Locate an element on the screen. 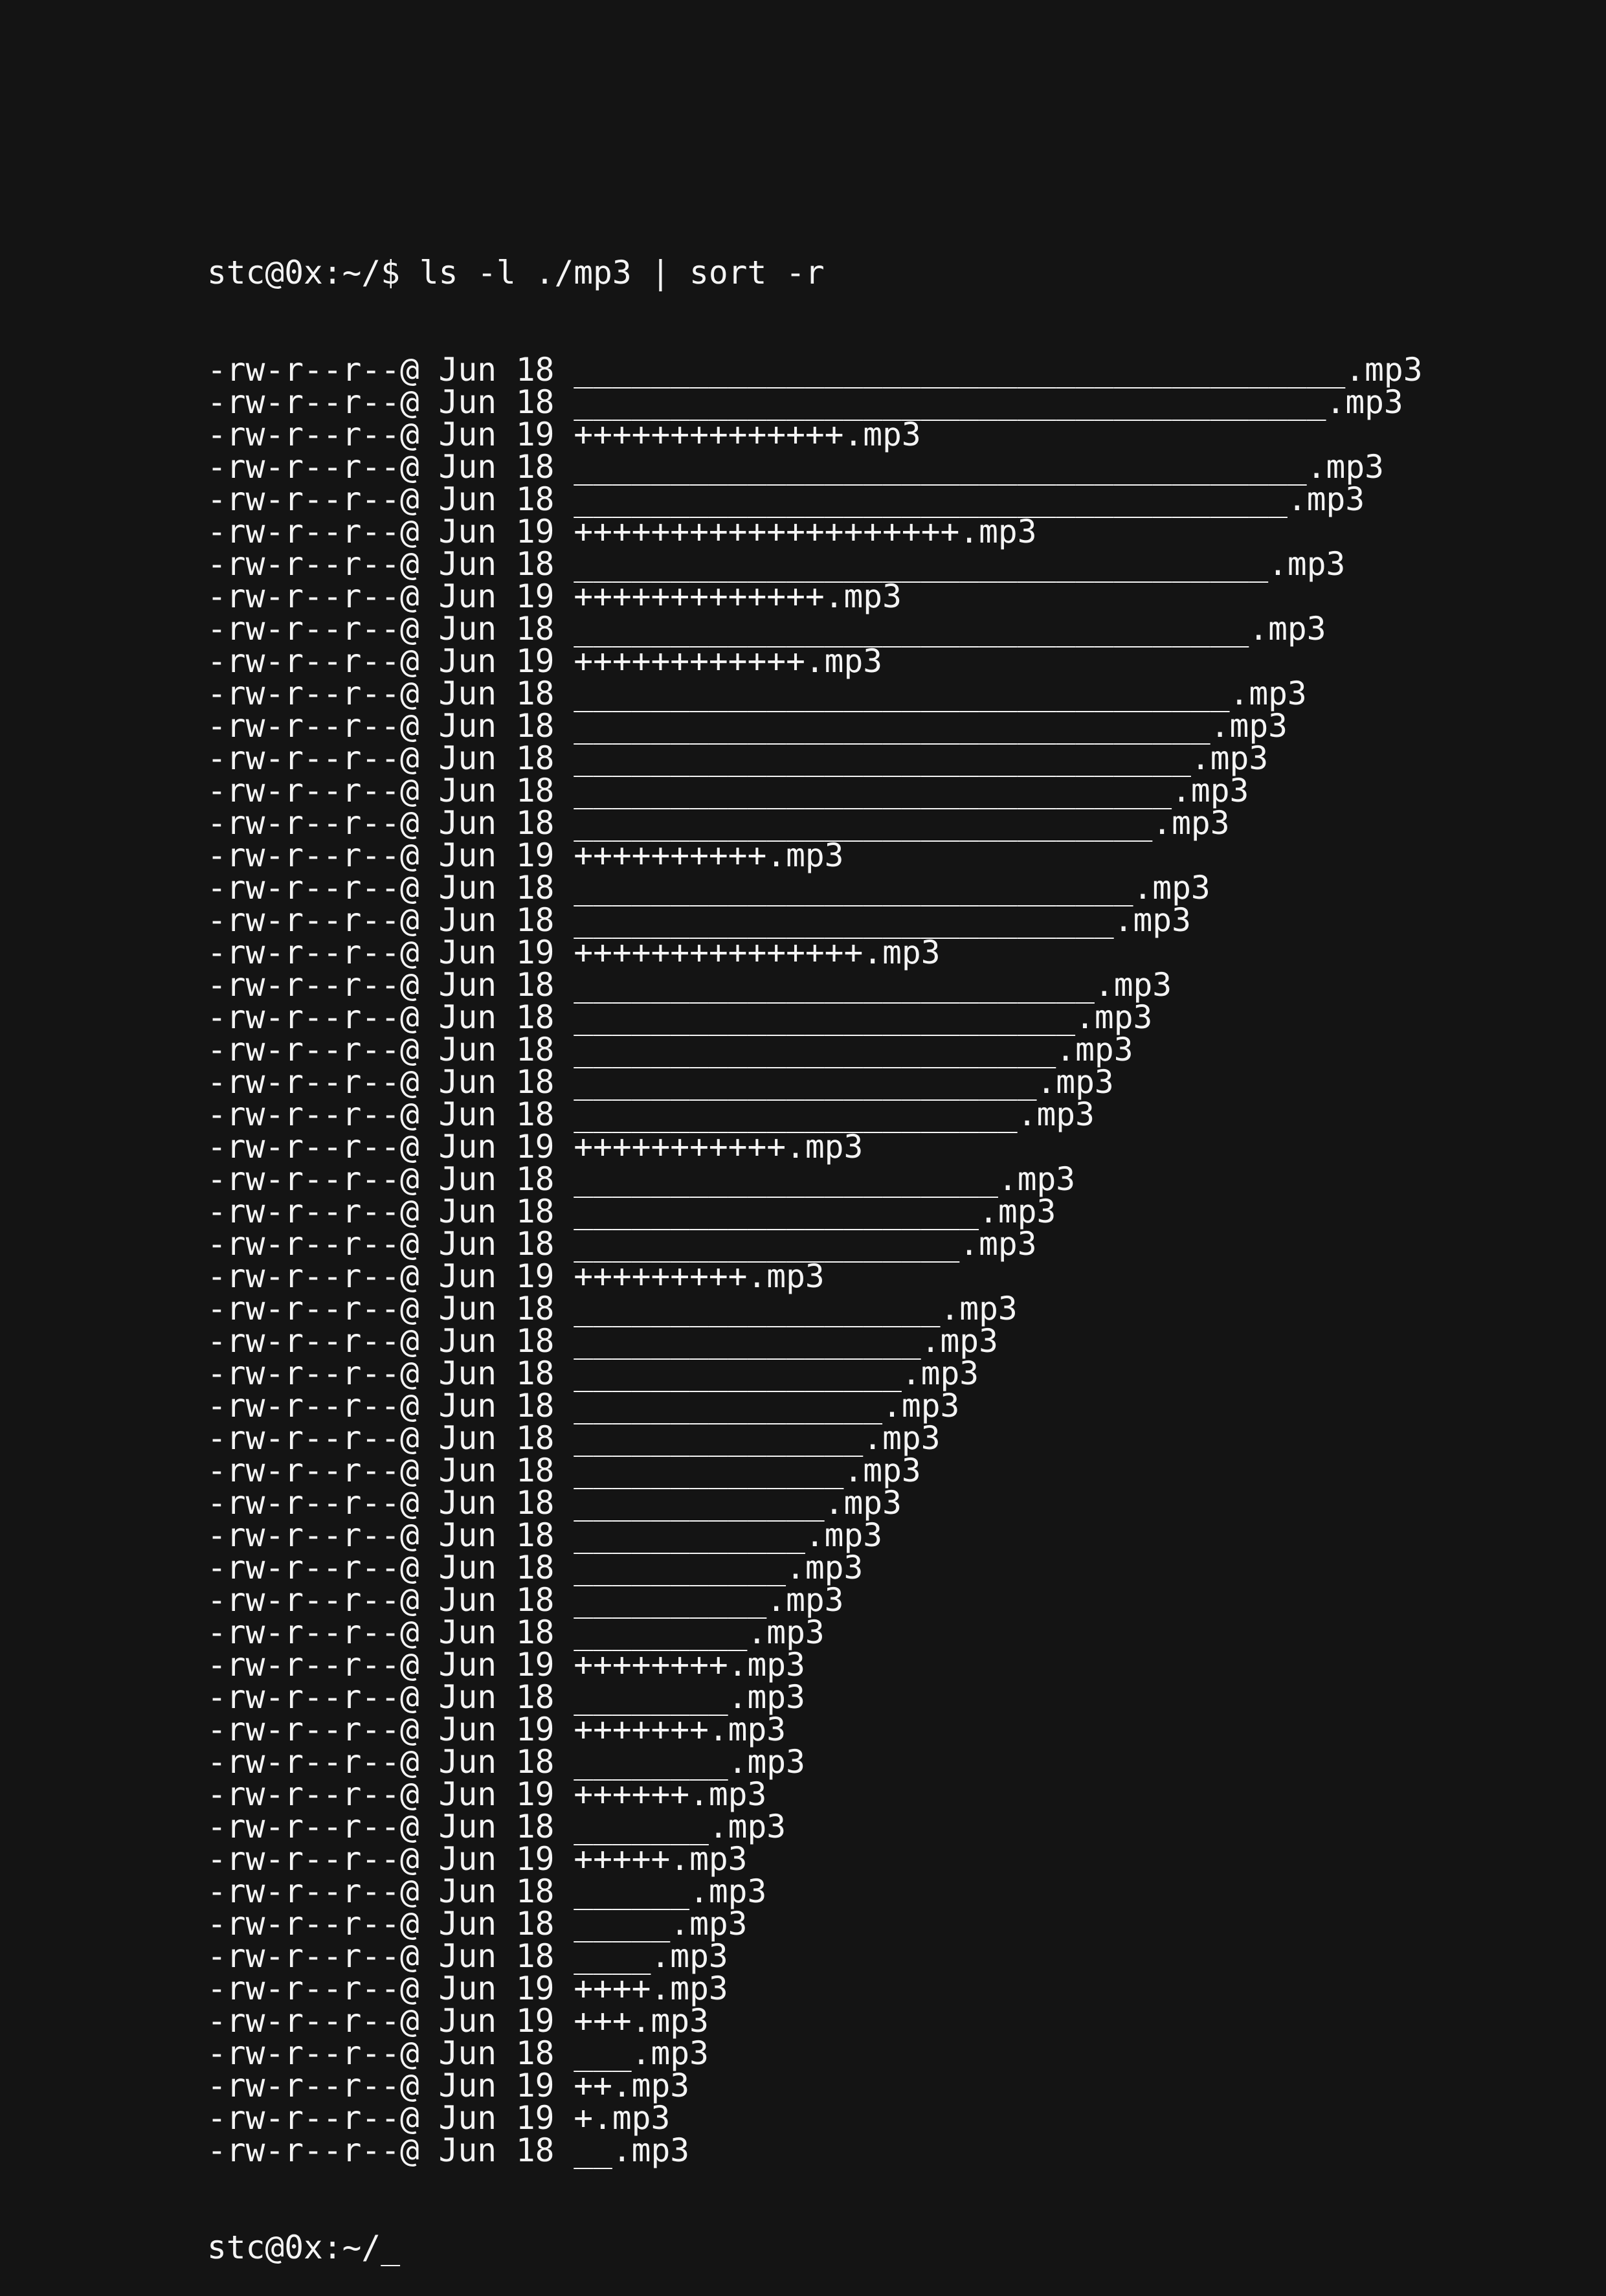  file-row: -rw-r--r--@ Jun 18 _____.mp3 is located at coordinates (815, 1924).